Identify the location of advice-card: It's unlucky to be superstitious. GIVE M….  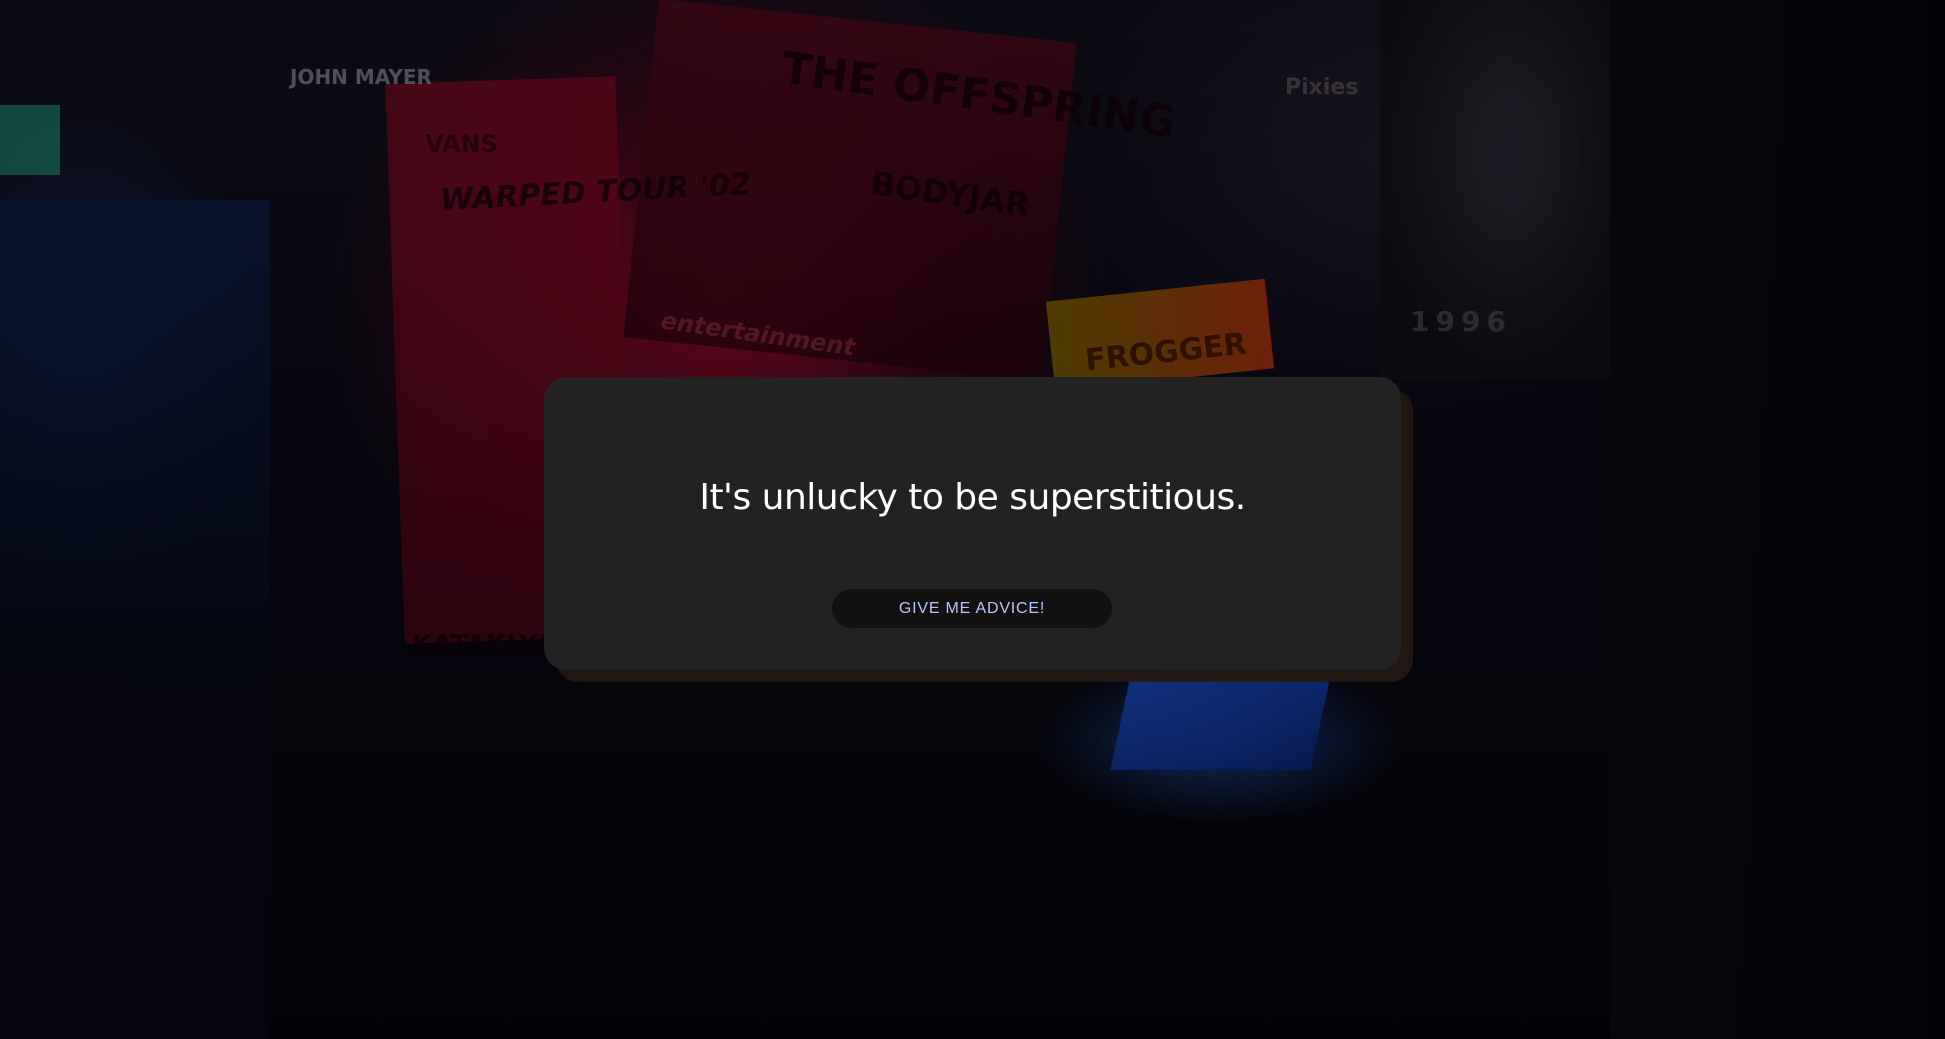
(972, 523).